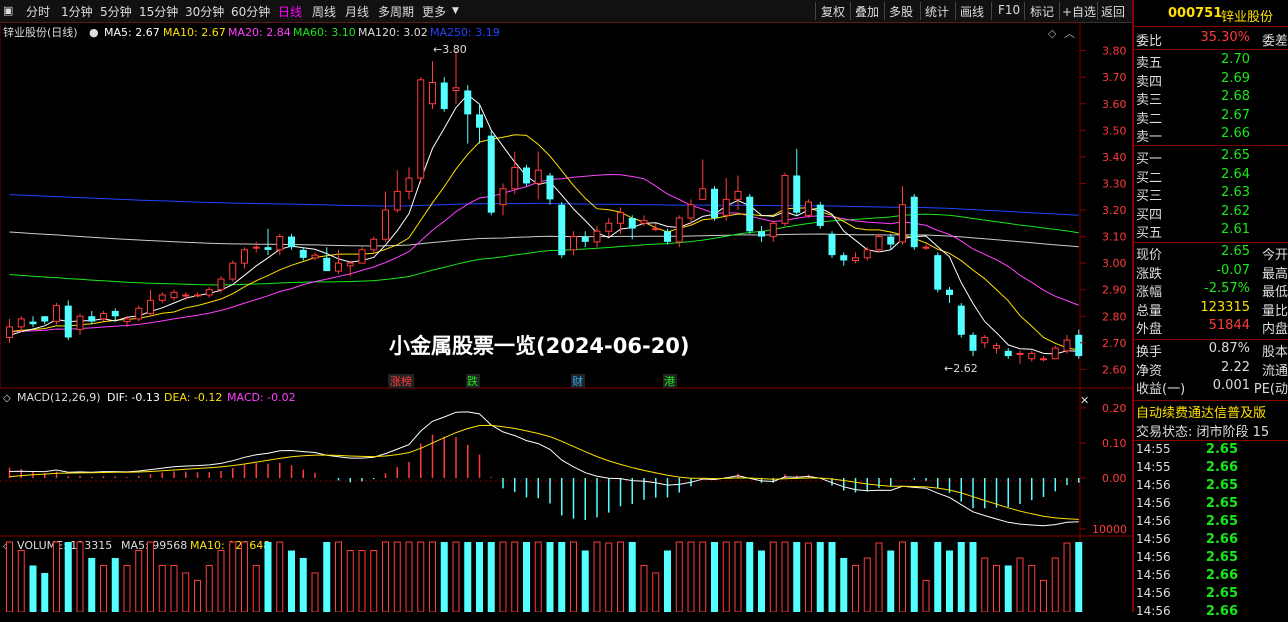 The image size is (1288, 622). I want to click on quote-stat-right-label: 量比, so click(1274, 311).